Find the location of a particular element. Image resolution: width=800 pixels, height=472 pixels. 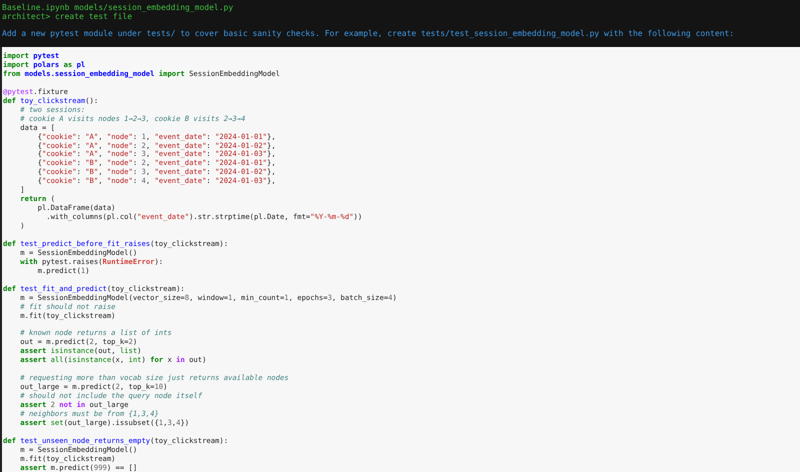

context-line: Baseline.ipynb models/session_embedding_model.py is located at coordinates (118, 7).